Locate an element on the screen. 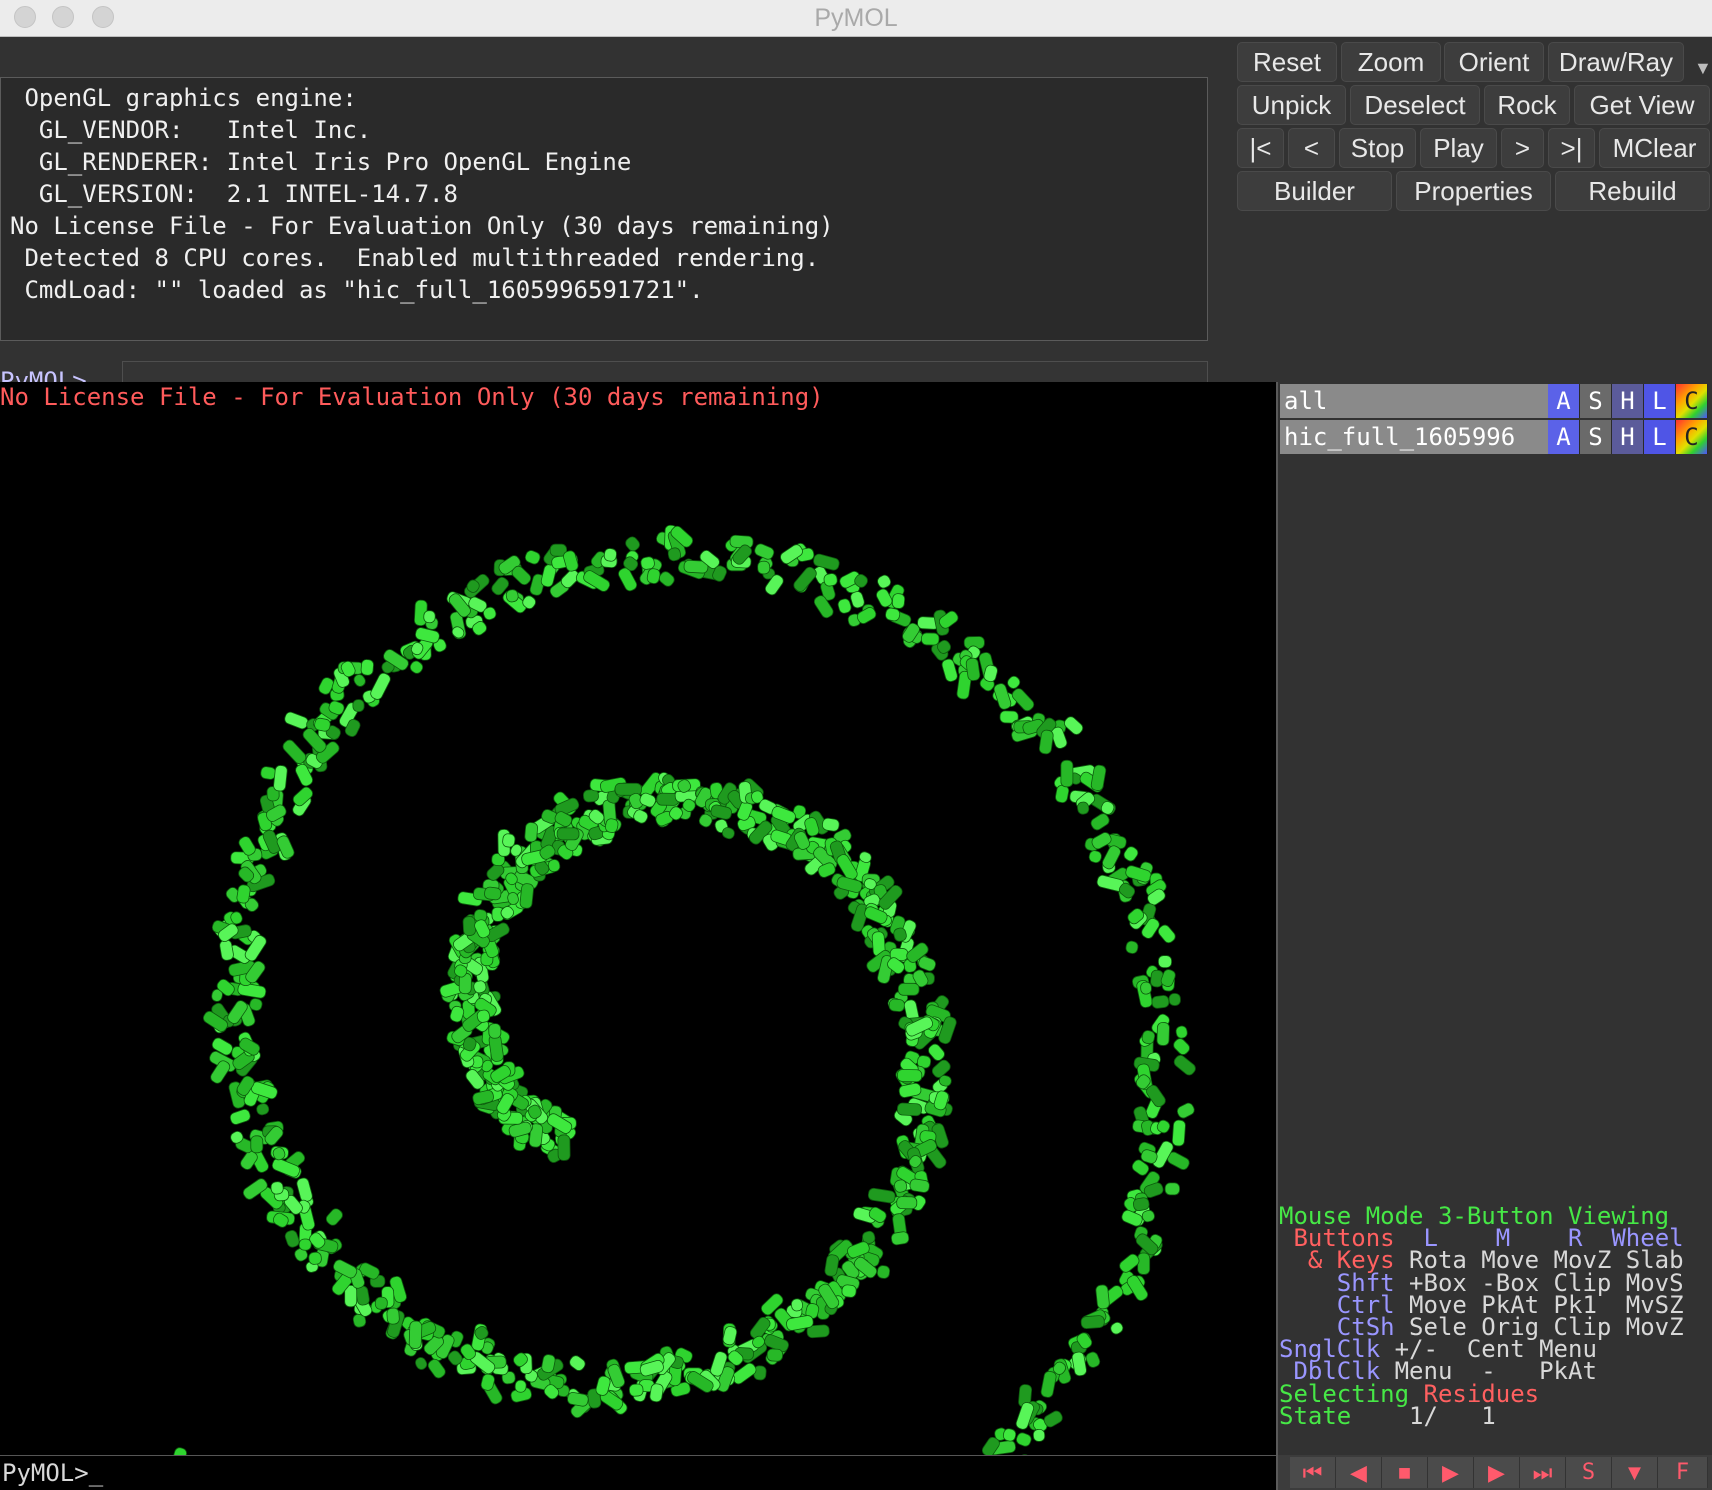 This screenshot has height=1490, width=1712. last-frame-button: >| is located at coordinates (1571, 148).